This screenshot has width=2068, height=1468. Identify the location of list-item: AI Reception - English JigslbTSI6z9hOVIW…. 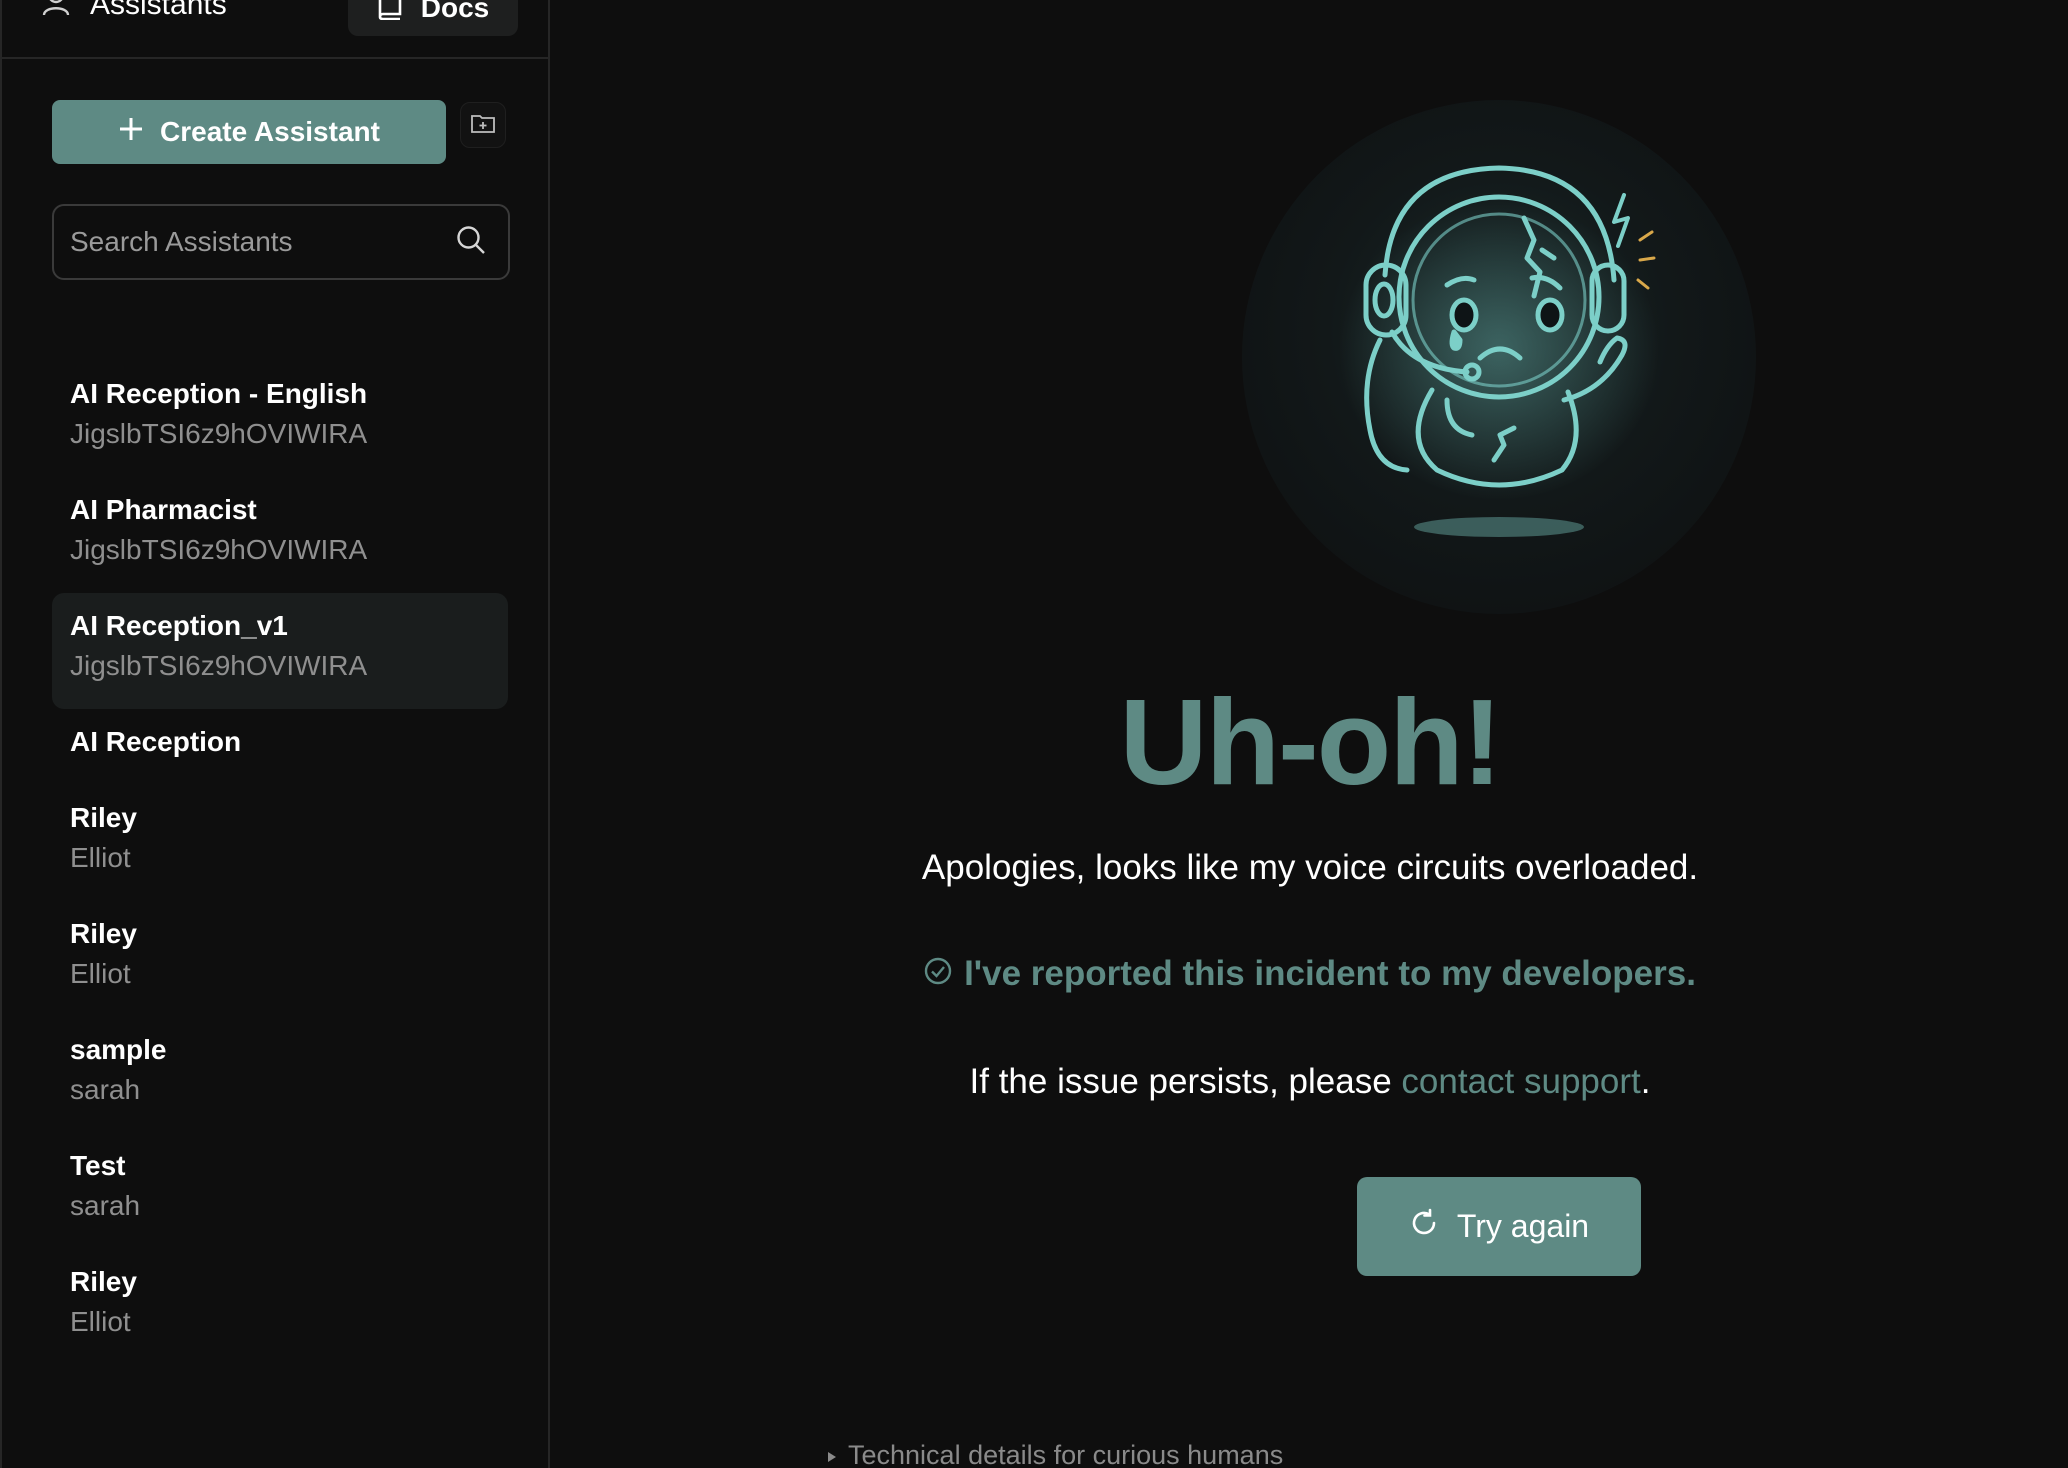
(280, 419).